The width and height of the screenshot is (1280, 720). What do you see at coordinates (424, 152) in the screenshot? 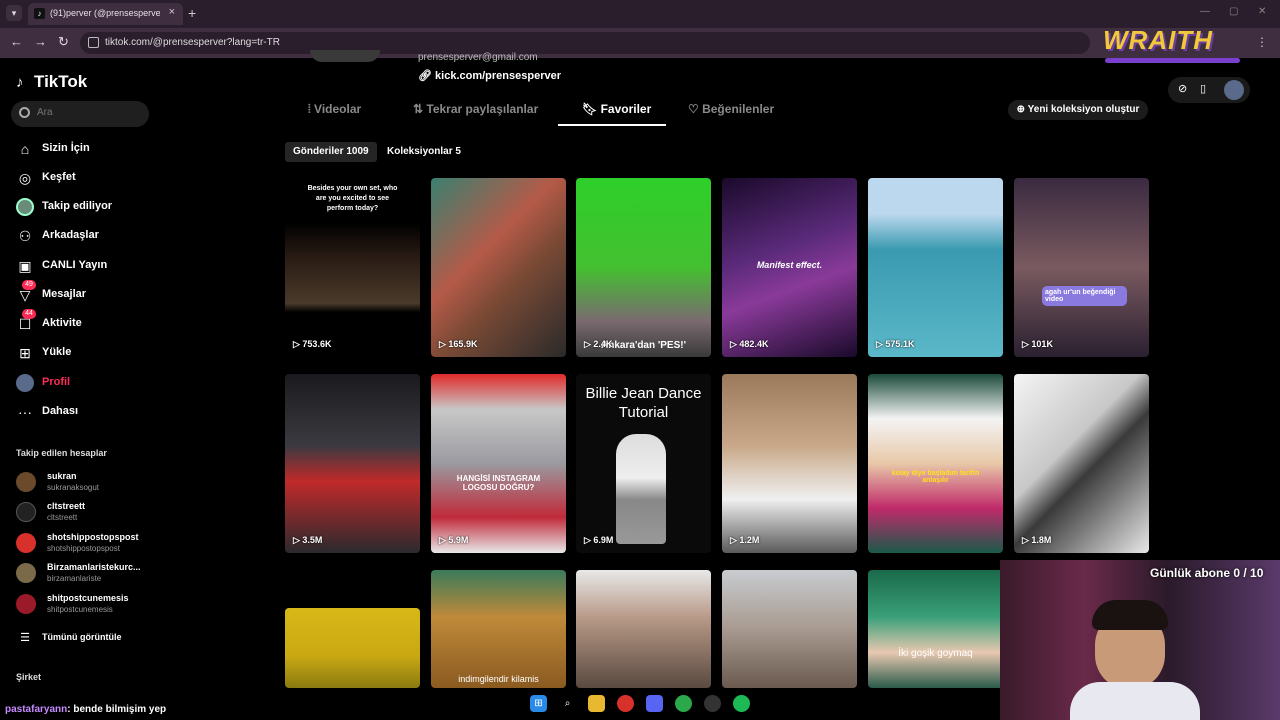
I see `subtab-collections: Koleksiyonlar 5` at bounding box center [424, 152].